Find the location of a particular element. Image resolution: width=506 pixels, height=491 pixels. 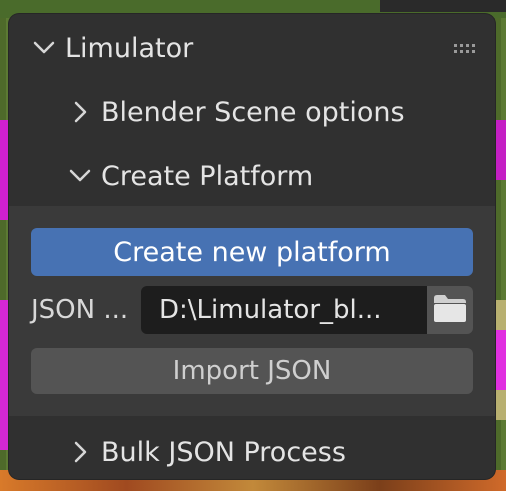

create-new-platform-button: Create new platform is located at coordinates (252, 252).